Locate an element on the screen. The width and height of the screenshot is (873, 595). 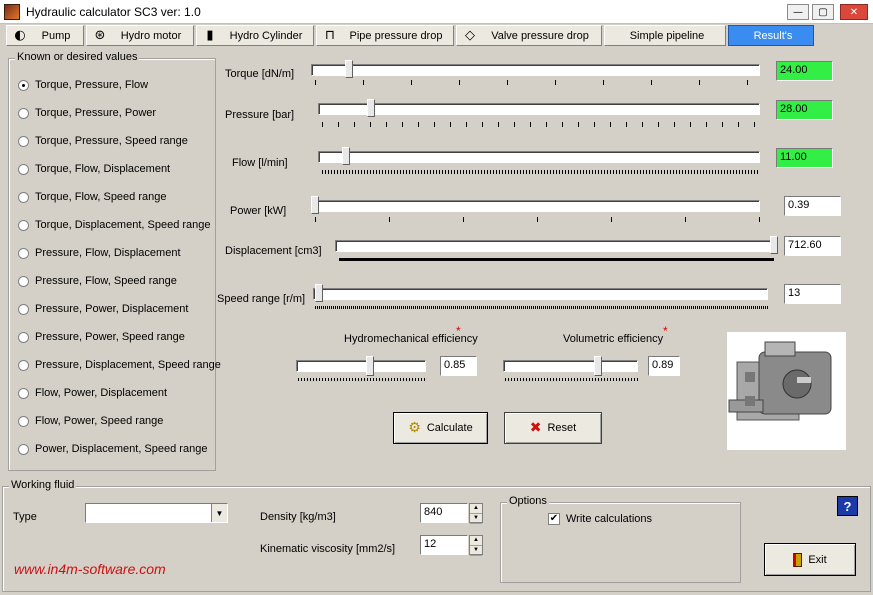
maximize-button: ▢ is located at coordinates (823, 12).